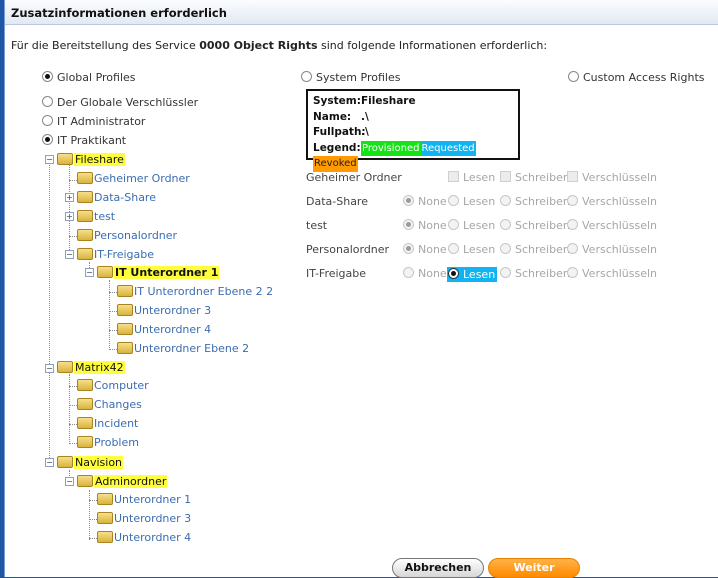  What do you see at coordinates (131, 481) in the screenshot?
I see `tree-node-label: Adminordner` at bounding box center [131, 481].